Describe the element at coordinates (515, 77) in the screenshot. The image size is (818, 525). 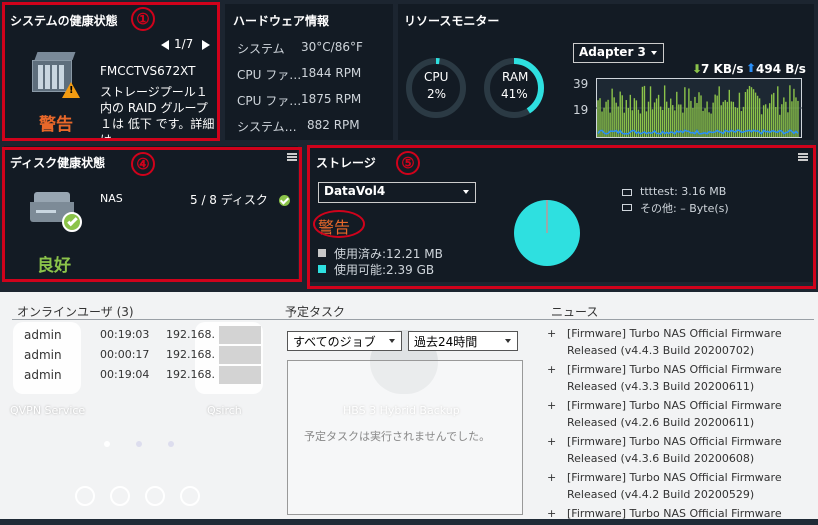
I see `ram-label: RAM` at that location.